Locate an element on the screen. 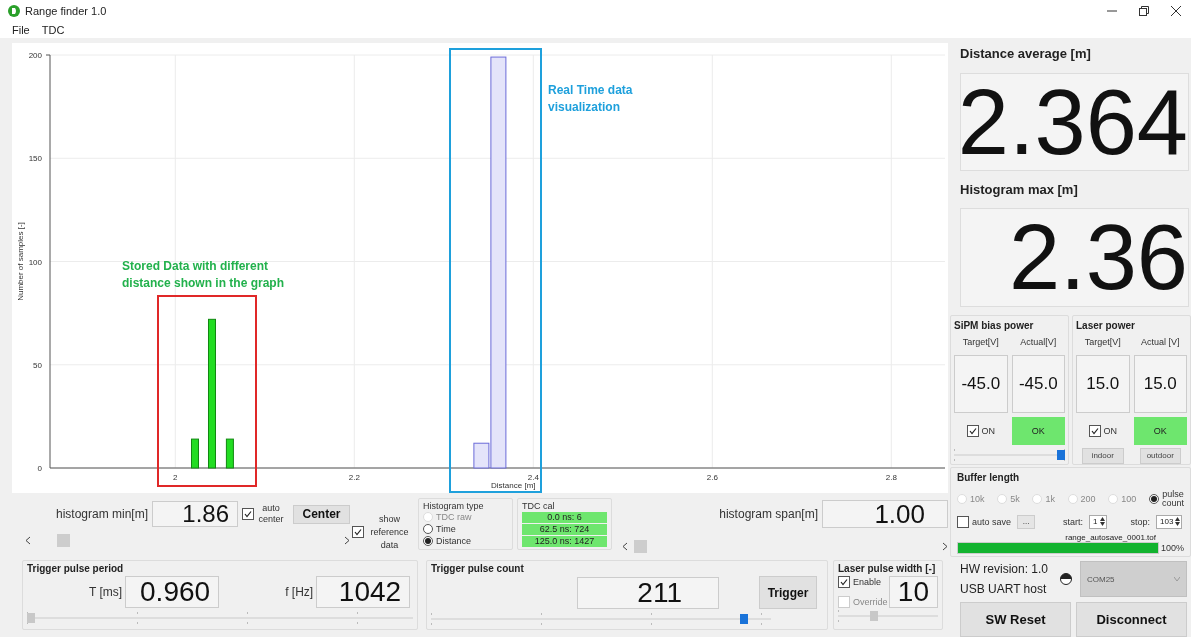 The image size is (1191, 637). mode-button: indoor is located at coordinates (1103, 455).